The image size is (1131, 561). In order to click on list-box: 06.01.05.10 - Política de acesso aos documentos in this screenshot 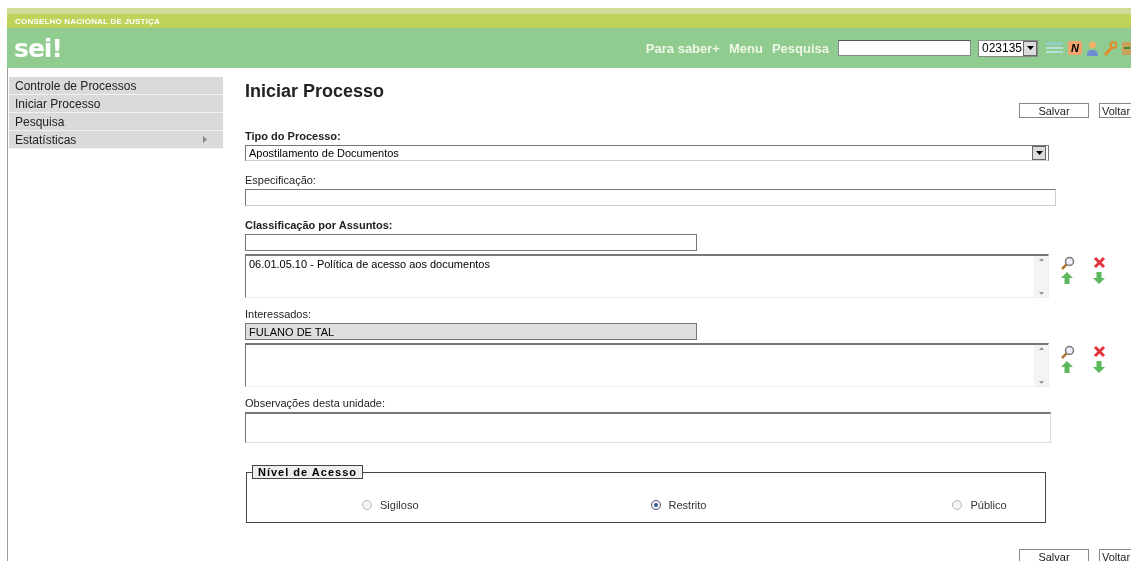, I will do `click(647, 276)`.